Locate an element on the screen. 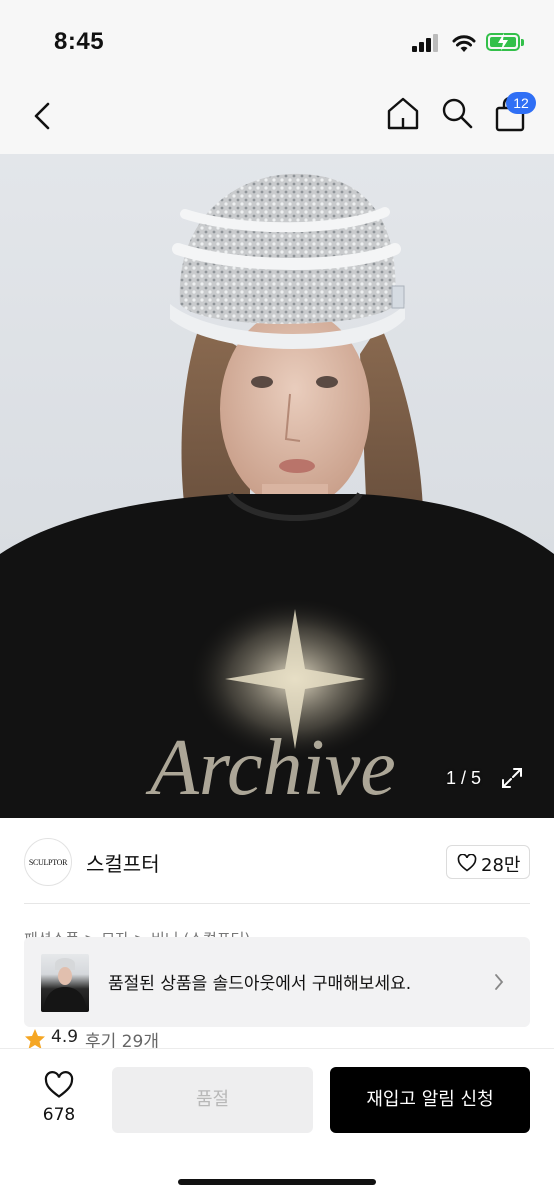 The height and width of the screenshot is (1201, 554). back-icon is located at coordinates (42, 116).